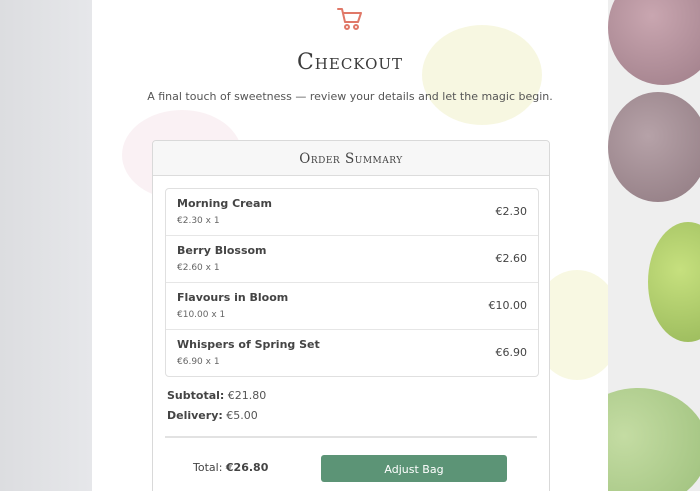 Image resolution: width=700 pixels, height=491 pixels. I want to click on item-name: Whispers of Spring Set, so click(248, 344).